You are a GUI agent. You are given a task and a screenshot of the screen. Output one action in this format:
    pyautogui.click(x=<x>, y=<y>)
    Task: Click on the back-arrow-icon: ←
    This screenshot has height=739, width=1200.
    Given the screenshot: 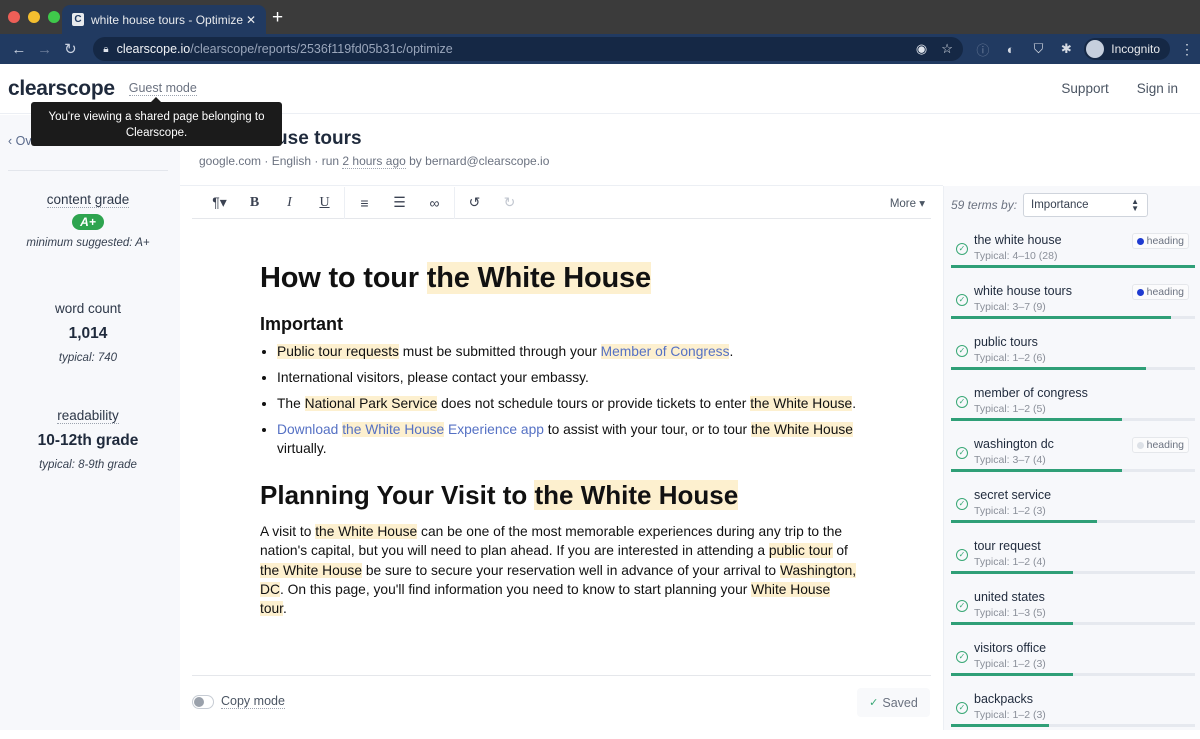 What is the action you would take?
    pyautogui.click(x=19, y=49)
    